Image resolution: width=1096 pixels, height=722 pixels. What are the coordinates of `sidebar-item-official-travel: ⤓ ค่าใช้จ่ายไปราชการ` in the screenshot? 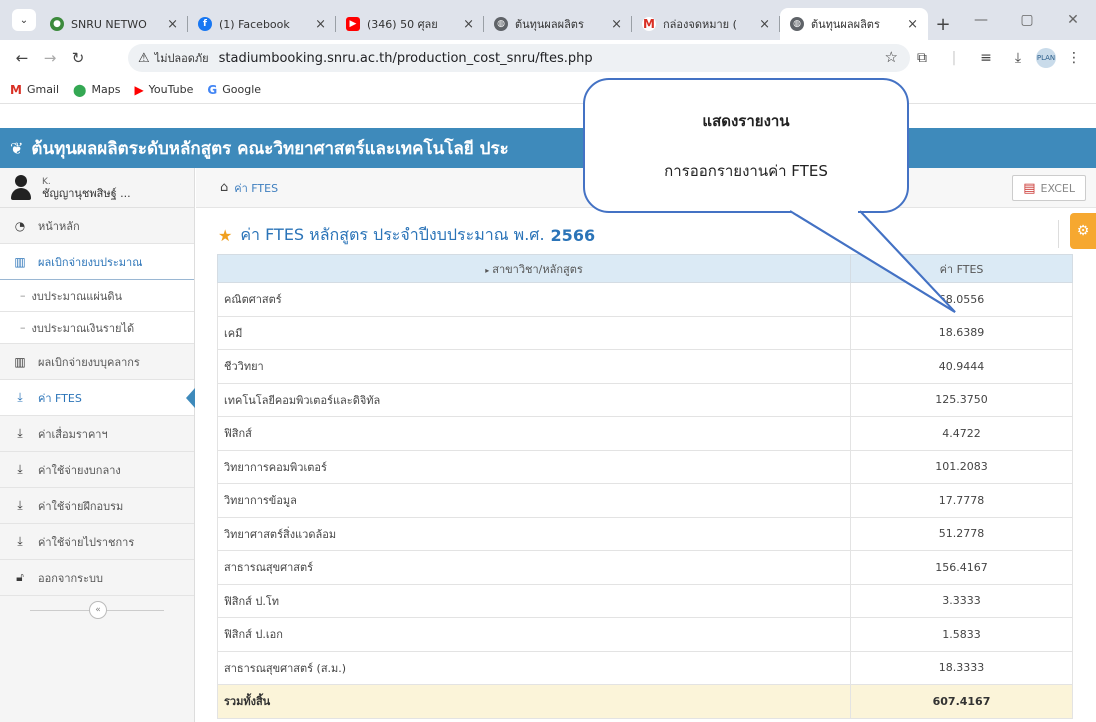 It's located at (97, 542).